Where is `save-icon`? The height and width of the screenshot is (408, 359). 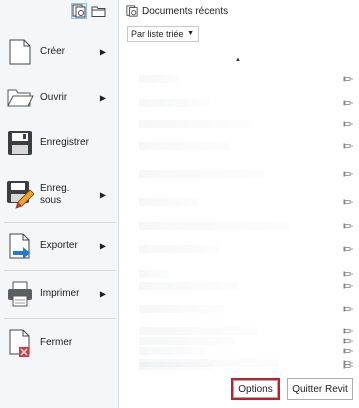
save-icon is located at coordinates (20, 143).